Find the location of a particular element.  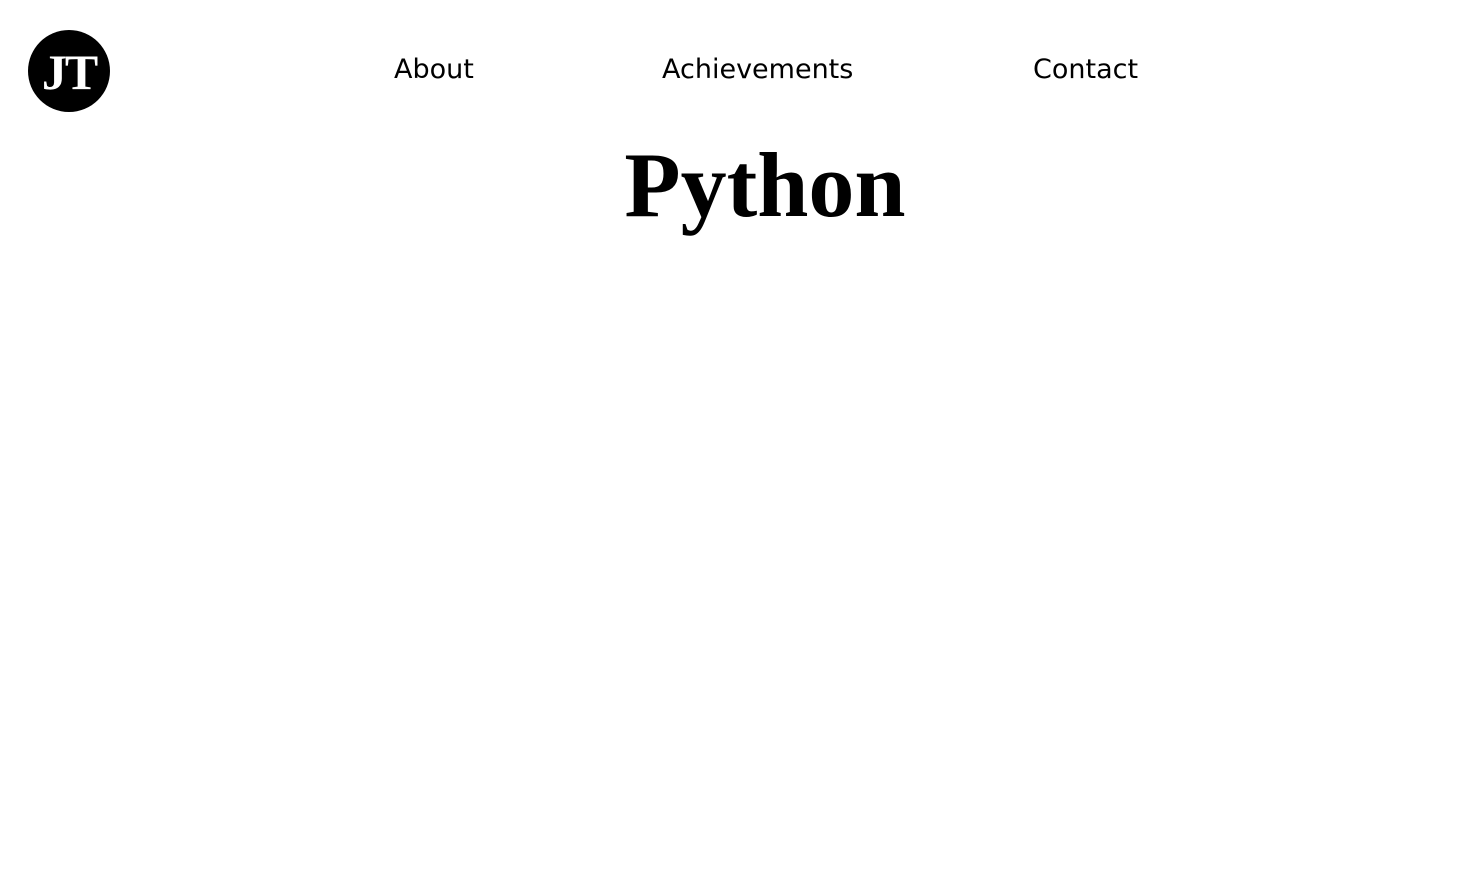

logo-link: JT is located at coordinates (69, 71).